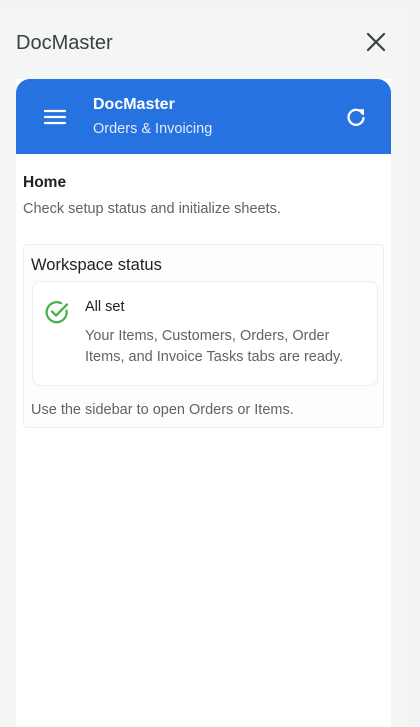 The width and height of the screenshot is (420, 727). What do you see at coordinates (45, 182) in the screenshot?
I see `page-title: Home` at bounding box center [45, 182].